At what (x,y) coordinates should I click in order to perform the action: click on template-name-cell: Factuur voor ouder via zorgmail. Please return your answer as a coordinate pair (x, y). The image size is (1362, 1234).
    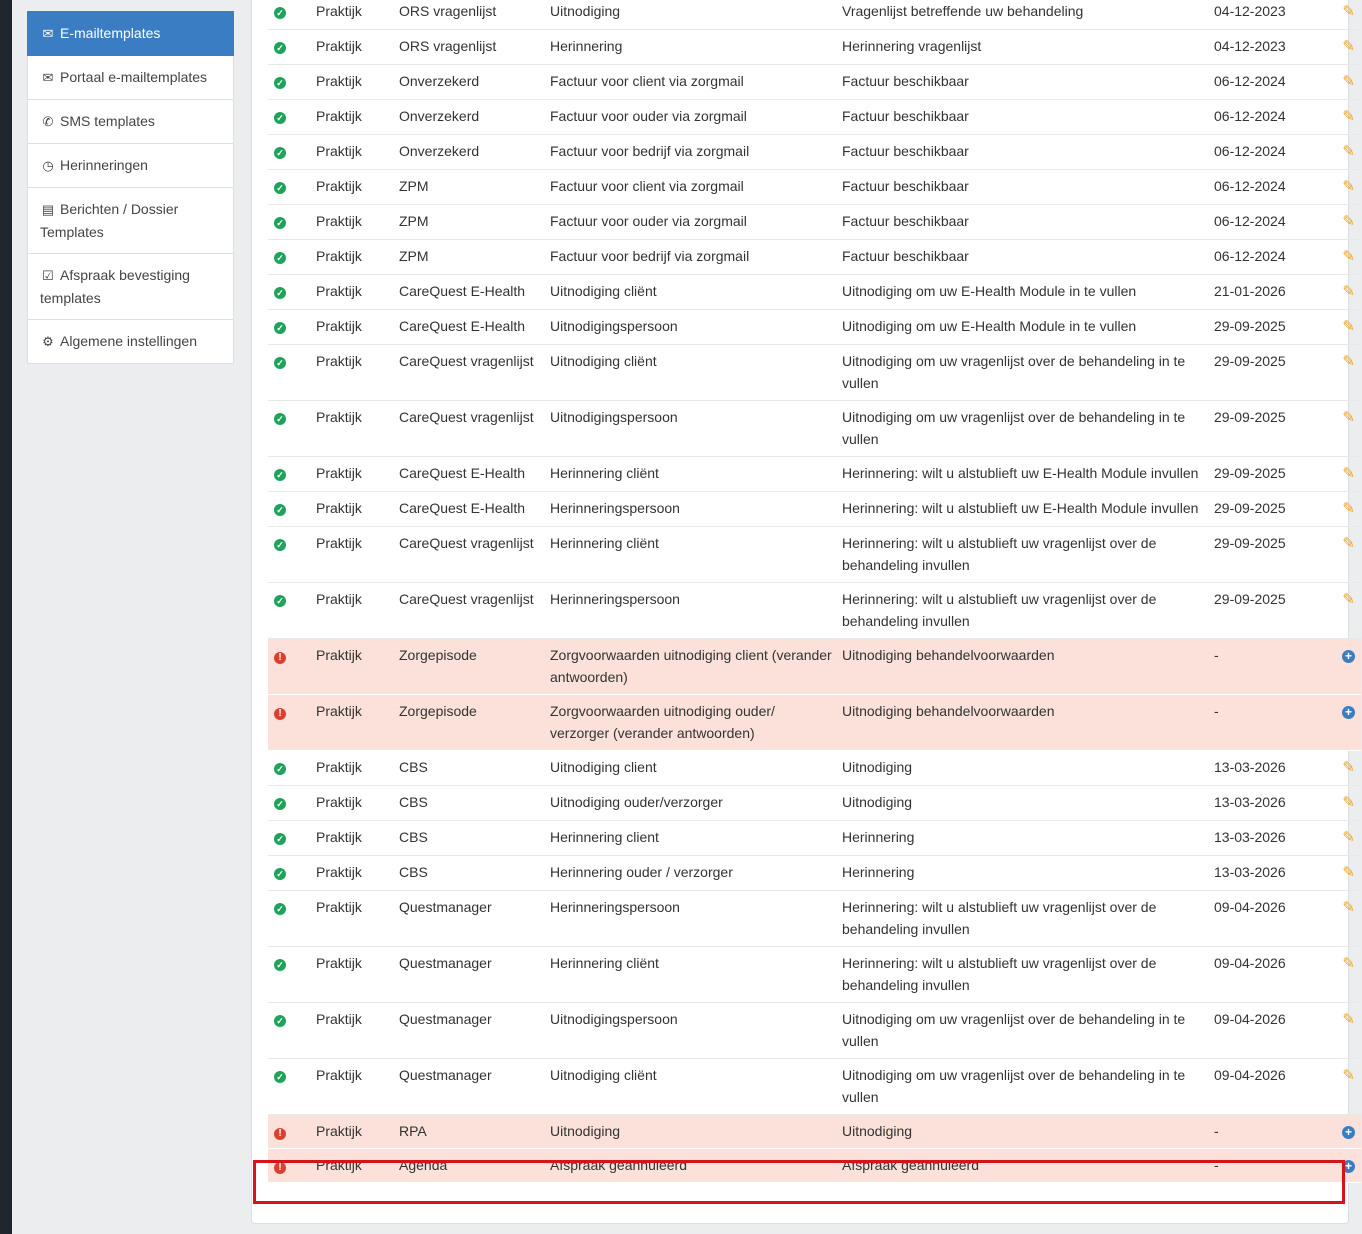
    Looking at the image, I should click on (648, 116).